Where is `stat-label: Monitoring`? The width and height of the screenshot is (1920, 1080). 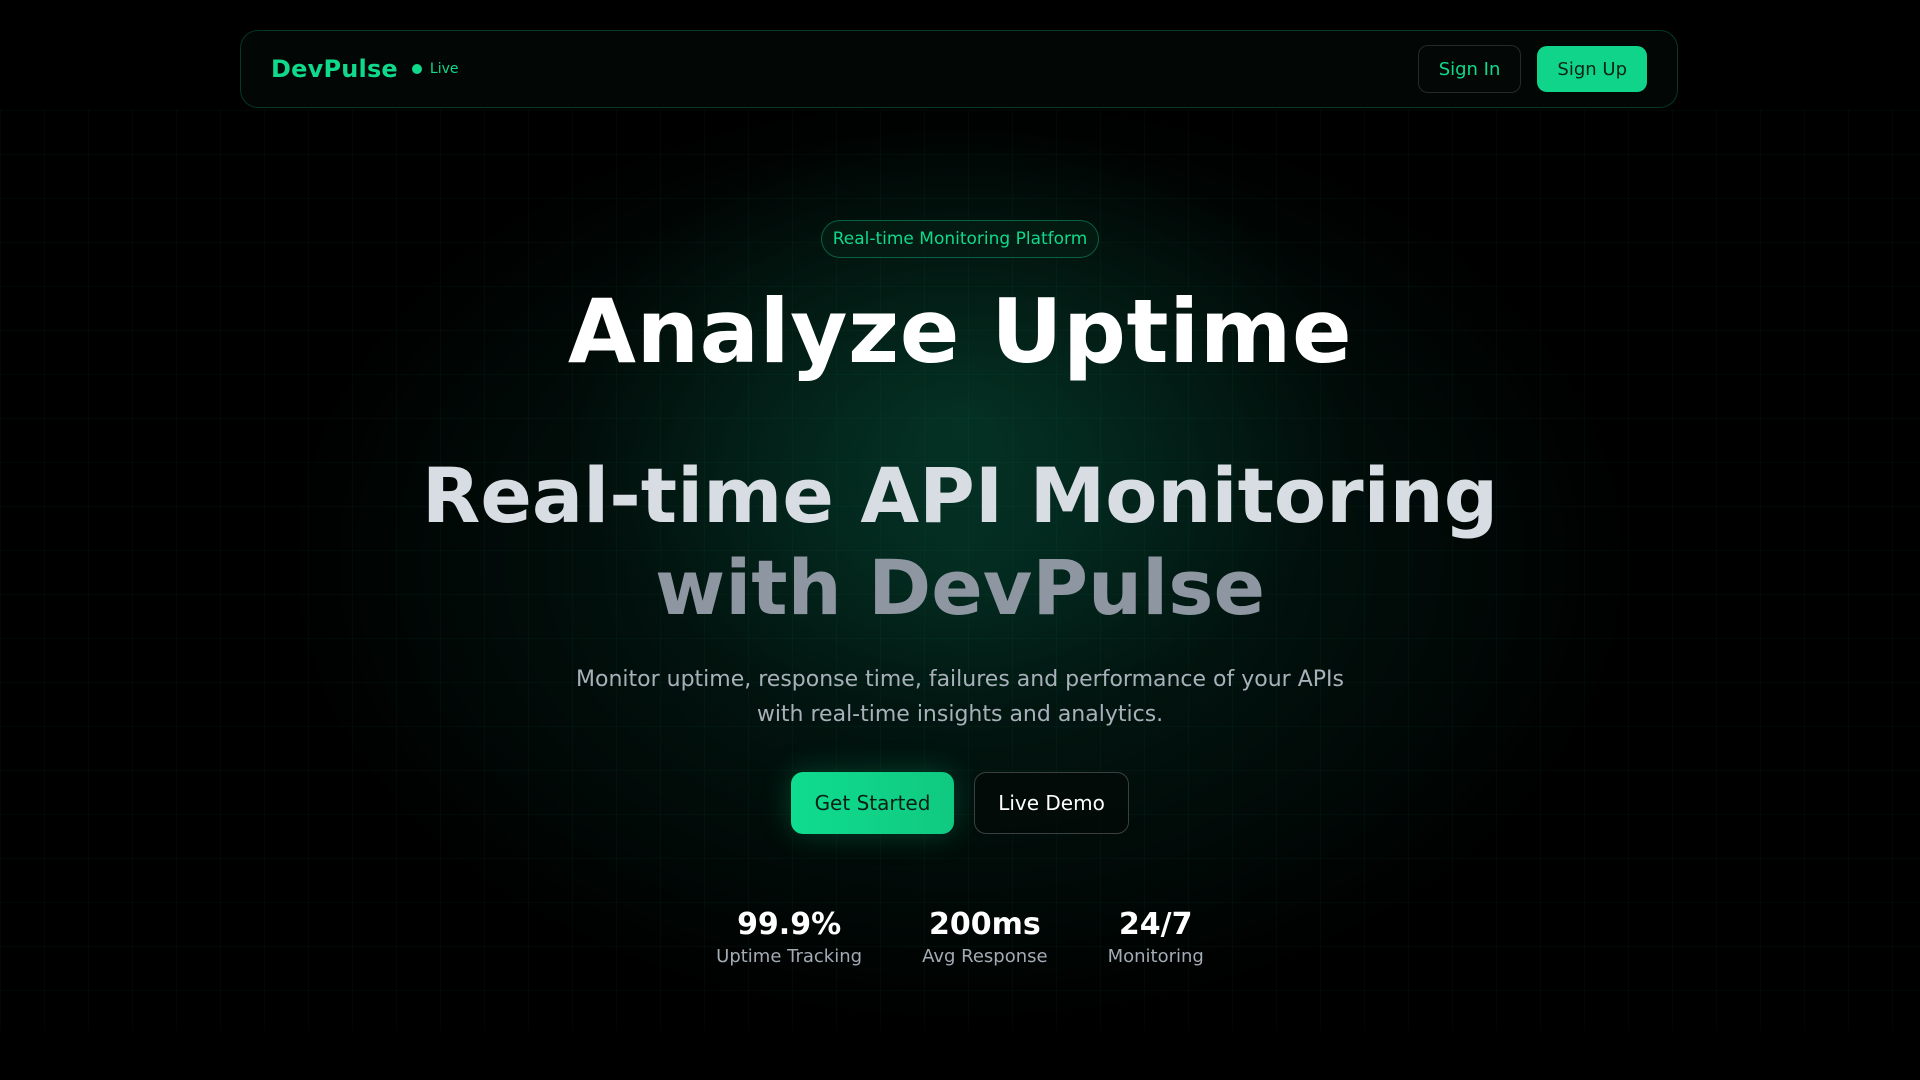
stat-label: Monitoring is located at coordinates (1155, 956).